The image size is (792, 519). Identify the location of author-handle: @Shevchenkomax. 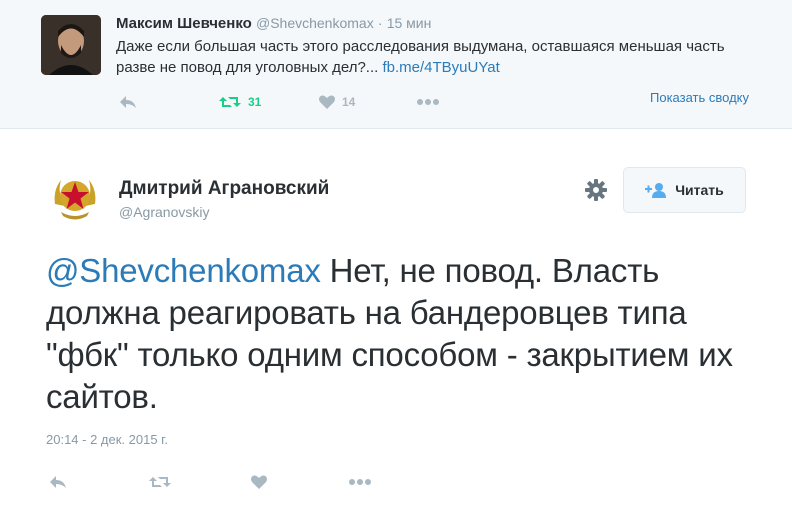
(315, 23).